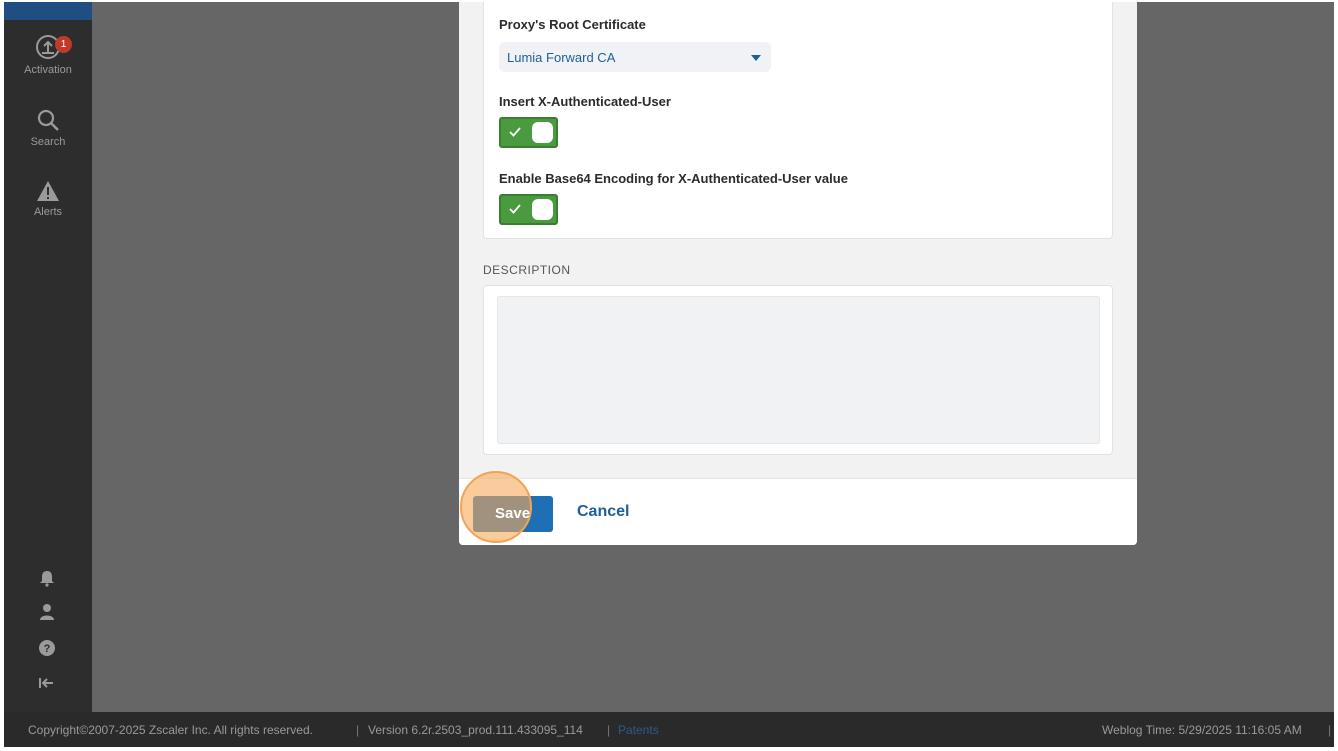  I want to click on root-certificate-label: Proxy's Root Certificate, so click(572, 24).